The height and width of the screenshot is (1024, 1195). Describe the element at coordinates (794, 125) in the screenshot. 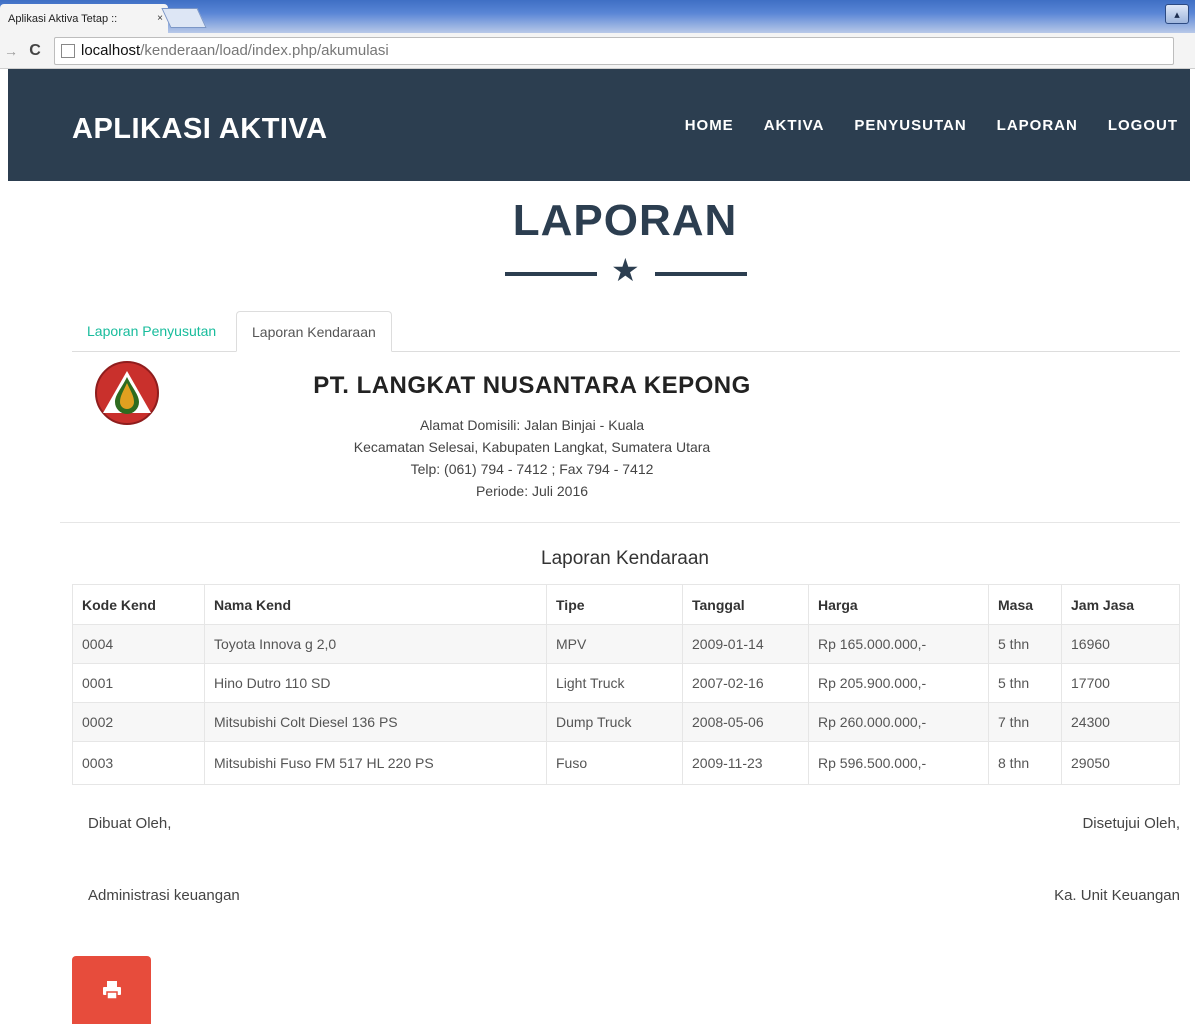

I see `nav-link-aktiva: AKTIVA` at that location.